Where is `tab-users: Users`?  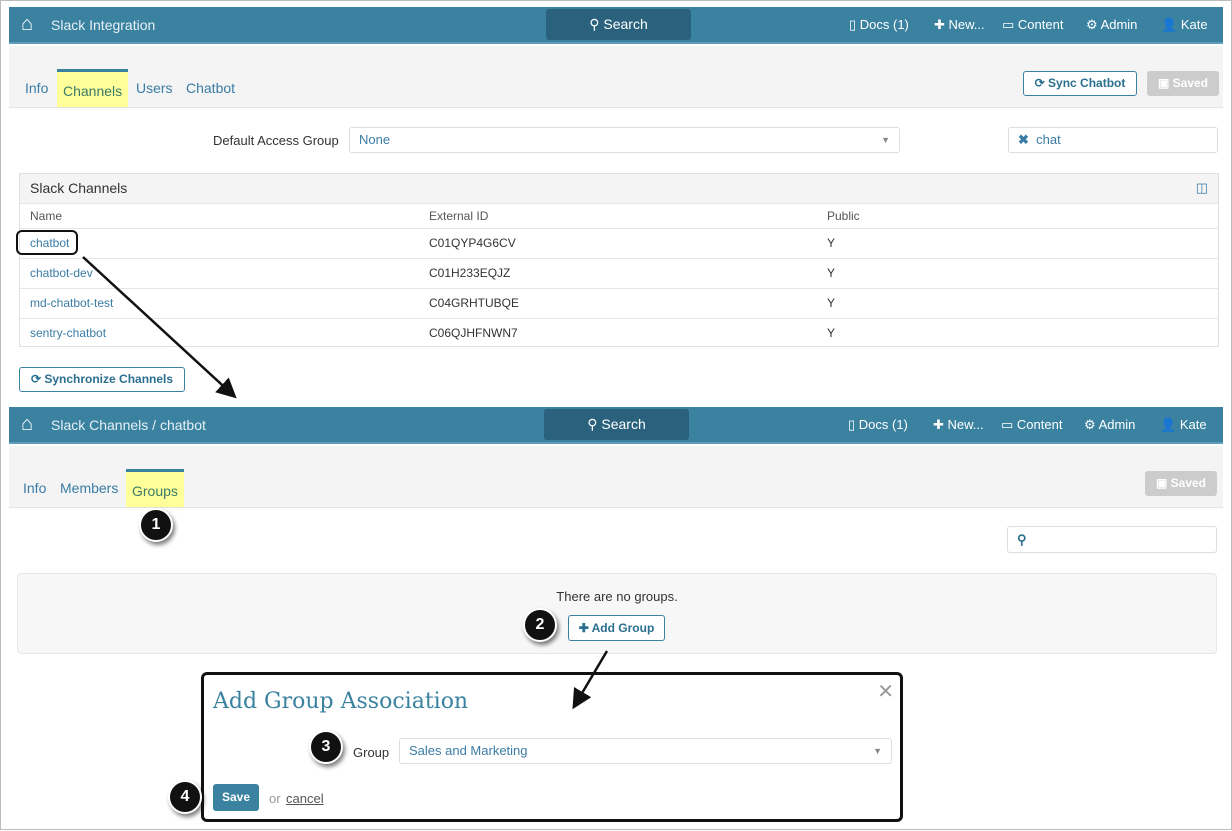
tab-users: Users is located at coordinates (154, 88).